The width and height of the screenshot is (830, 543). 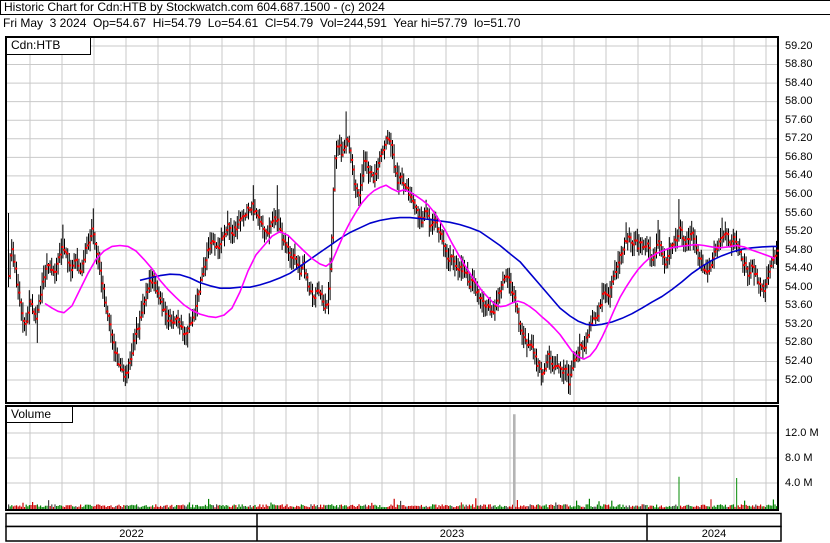 I want to click on volume-tick-label: 8.0 M, so click(x=799, y=457).